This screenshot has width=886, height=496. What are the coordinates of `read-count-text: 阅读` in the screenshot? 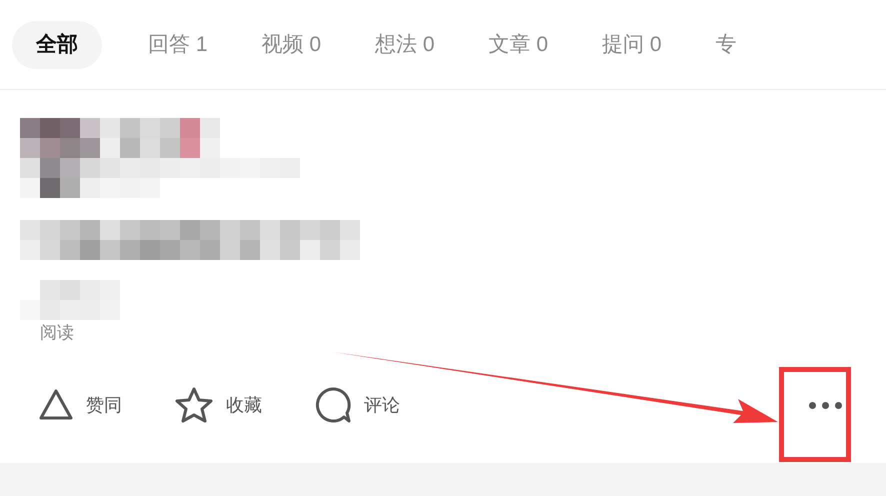 It's located at (57, 332).